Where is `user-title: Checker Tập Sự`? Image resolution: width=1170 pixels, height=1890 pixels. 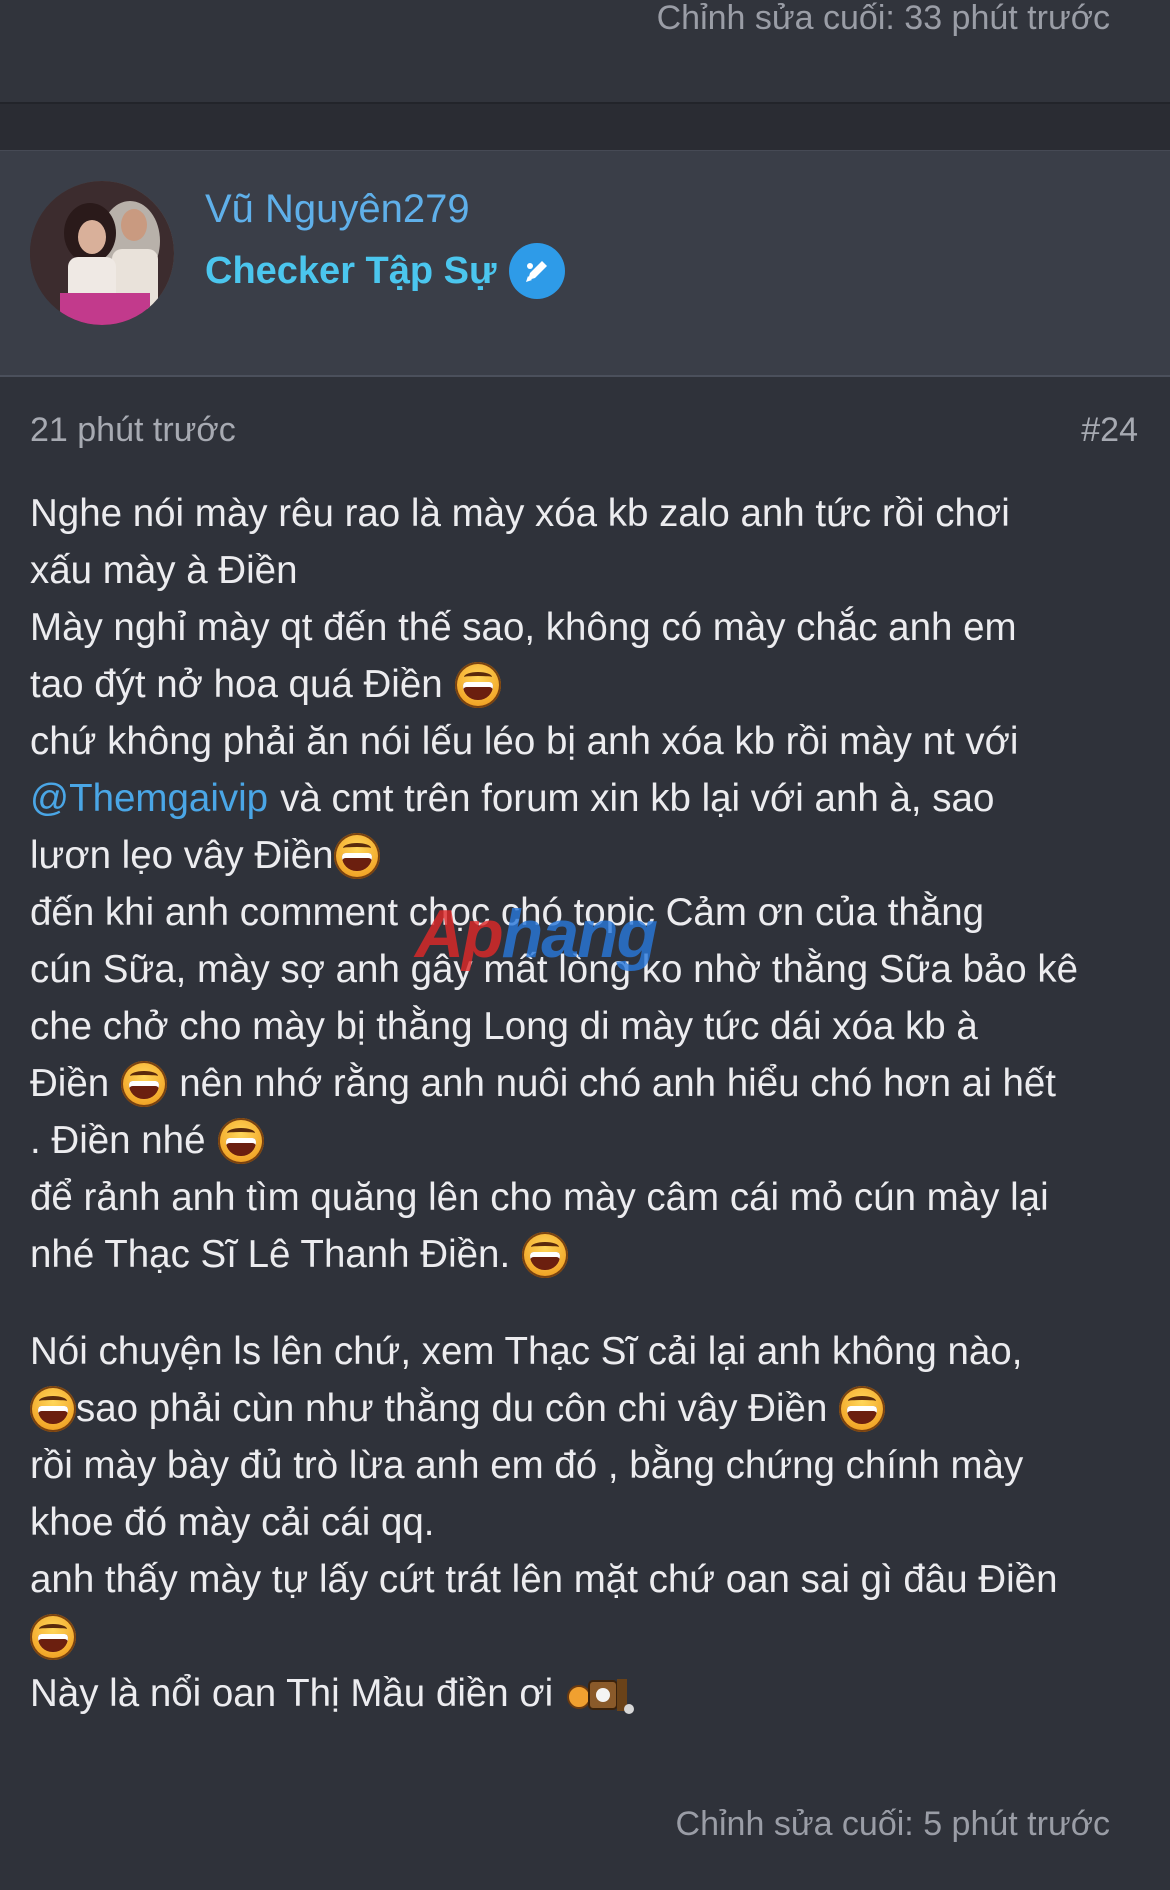 user-title: Checker Tập Sự is located at coordinates (385, 271).